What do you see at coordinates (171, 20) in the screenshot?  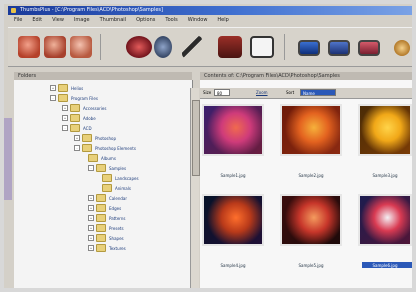 I see `menu-tools: Tools` at bounding box center [171, 20].